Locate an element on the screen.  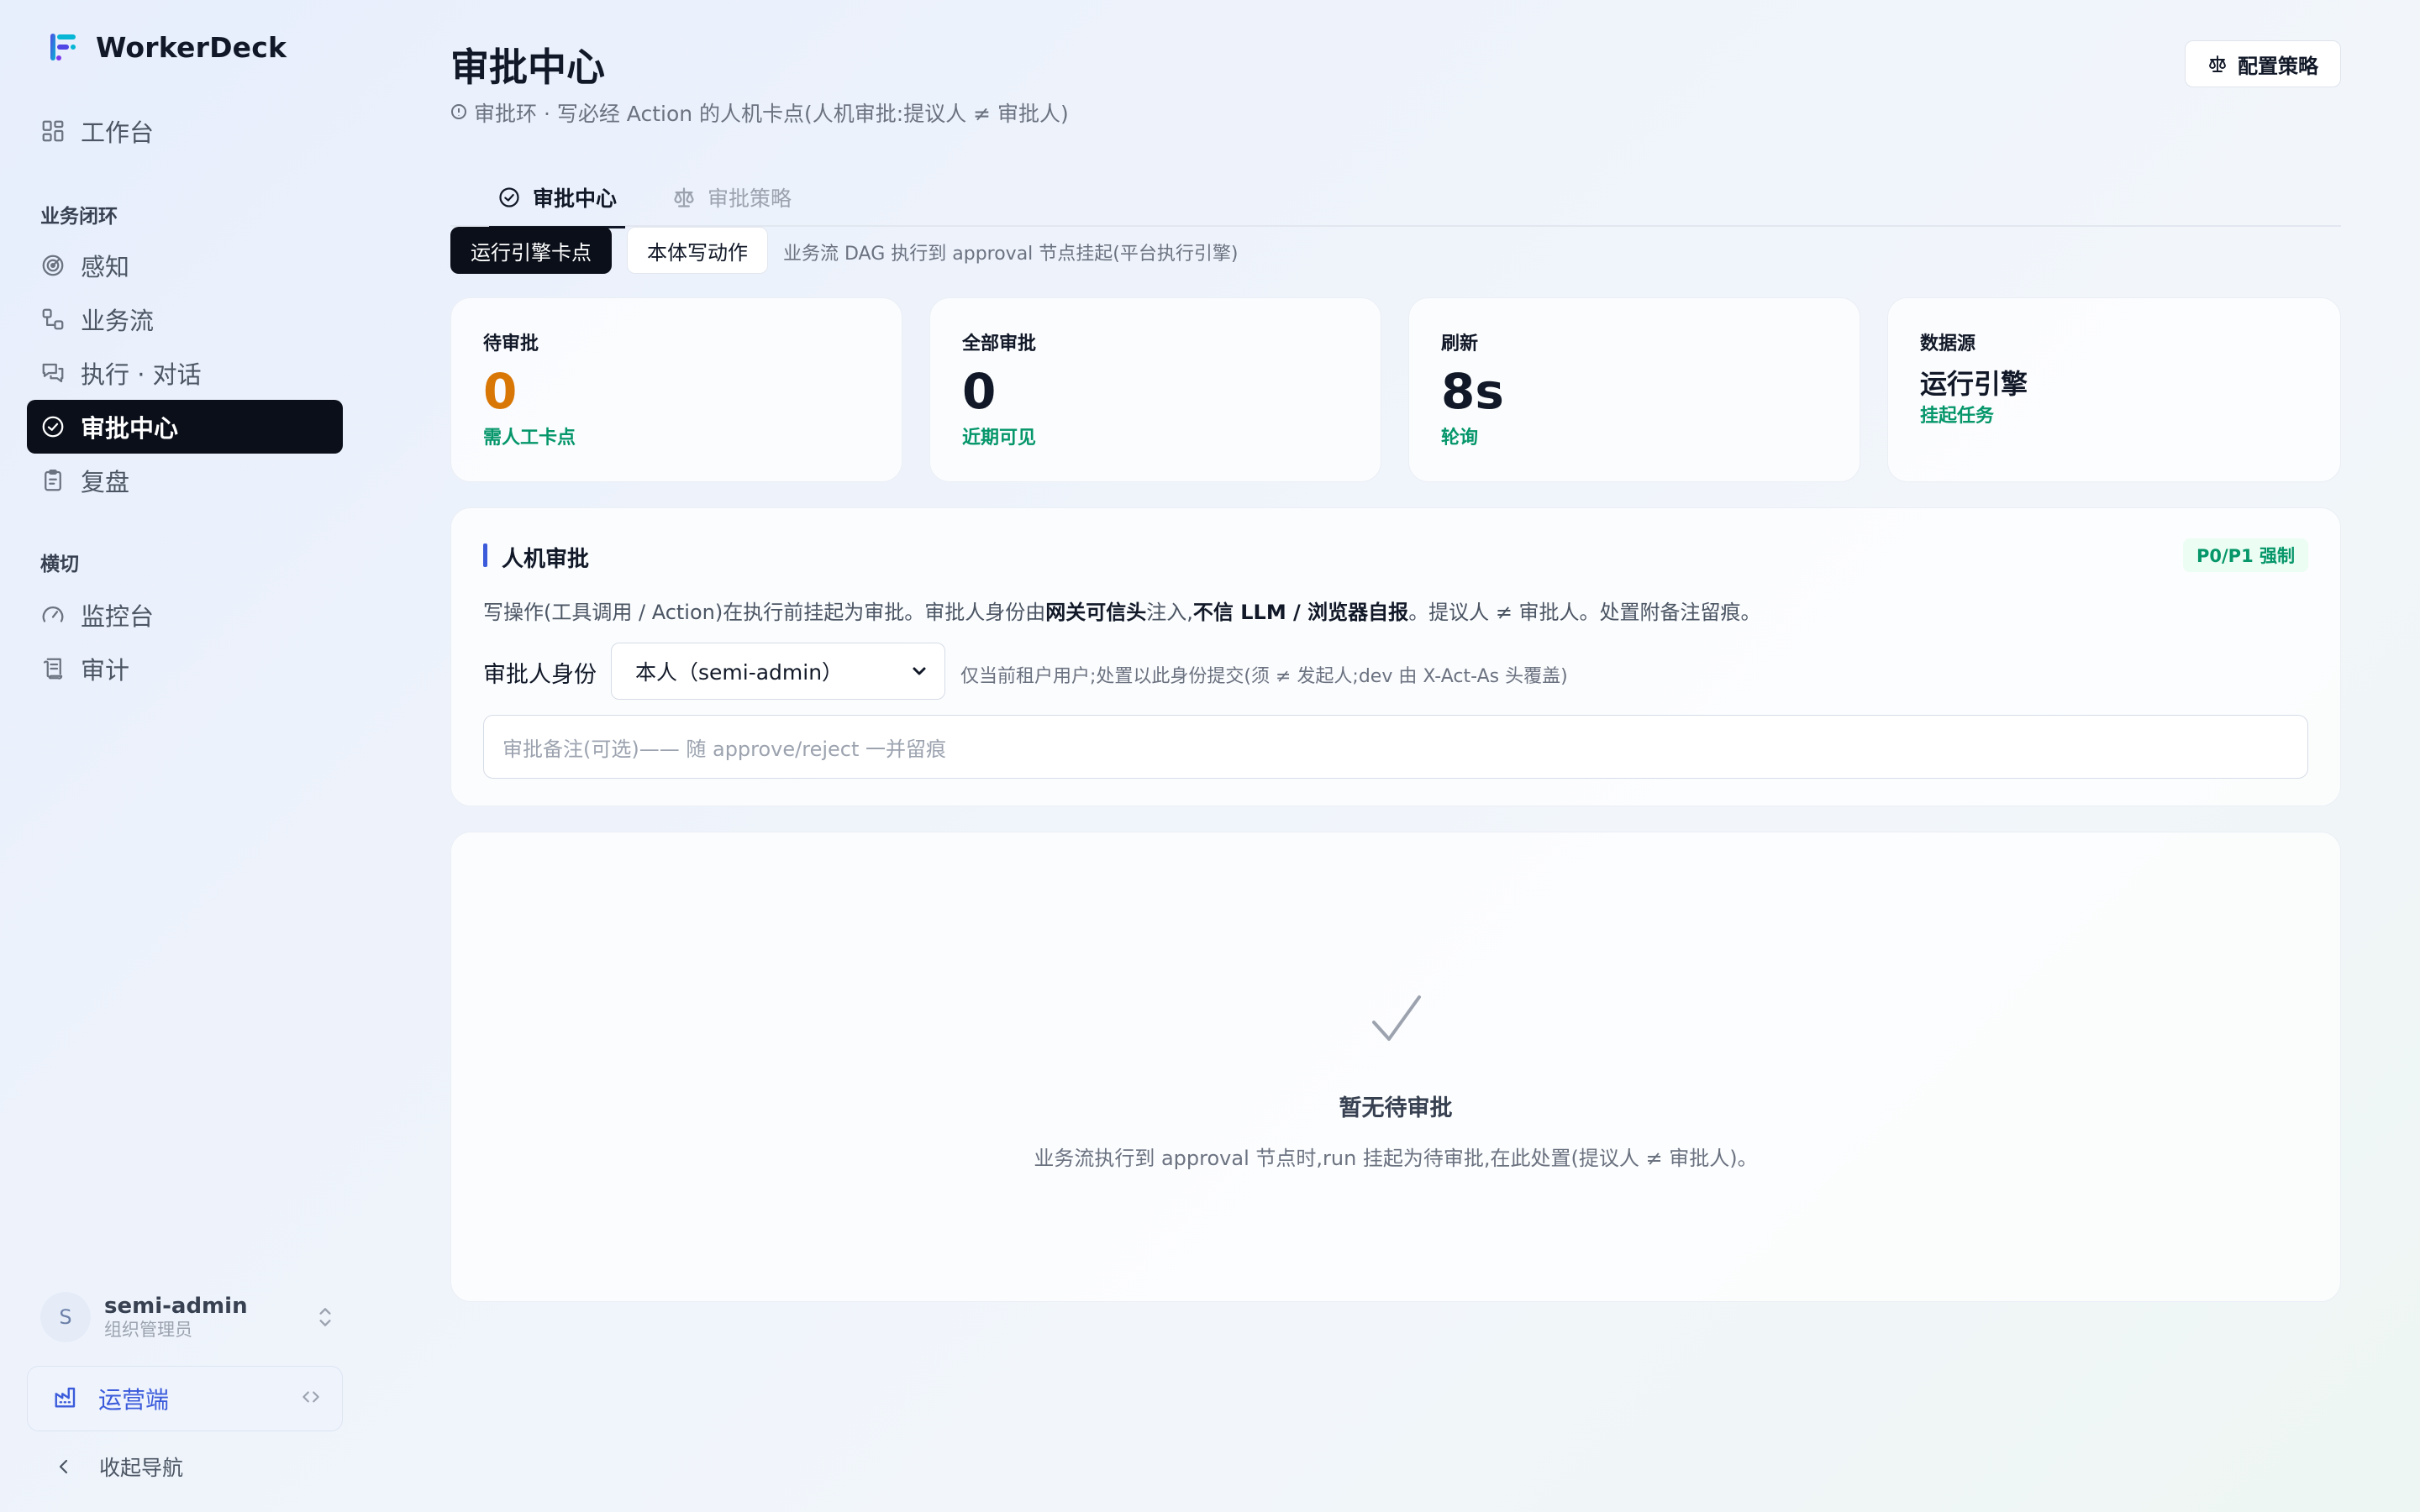
user-name: semi-admin is located at coordinates (176, 1306).